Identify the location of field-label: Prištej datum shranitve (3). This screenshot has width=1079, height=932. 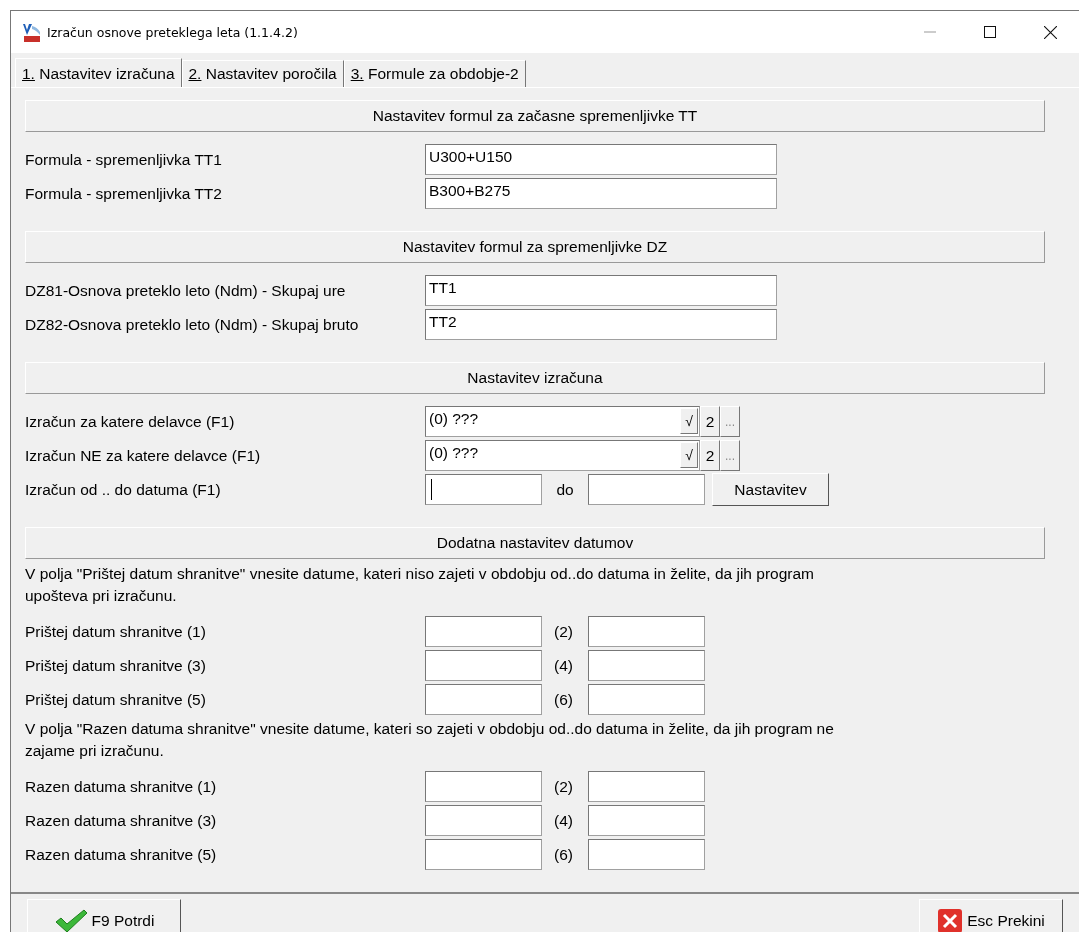
(116, 665).